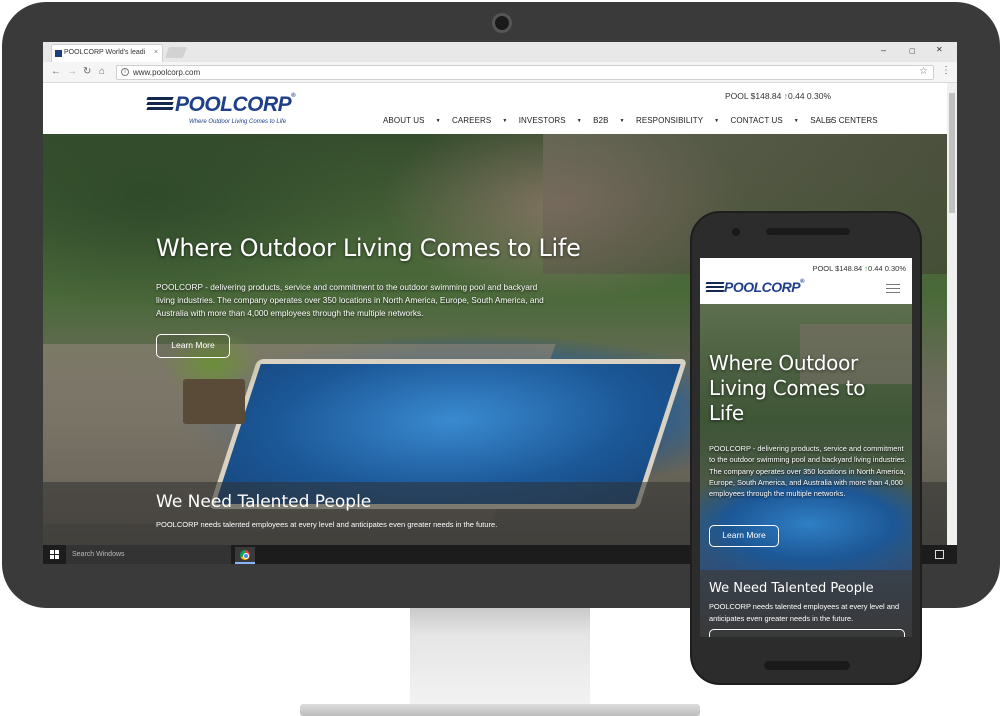 The height and width of the screenshot is (716, 1000). What do you see at coordinates (479, 120) in the screenshot?
I see `nav-careers: CAREERS ▼` at bounding box center [479, 120].